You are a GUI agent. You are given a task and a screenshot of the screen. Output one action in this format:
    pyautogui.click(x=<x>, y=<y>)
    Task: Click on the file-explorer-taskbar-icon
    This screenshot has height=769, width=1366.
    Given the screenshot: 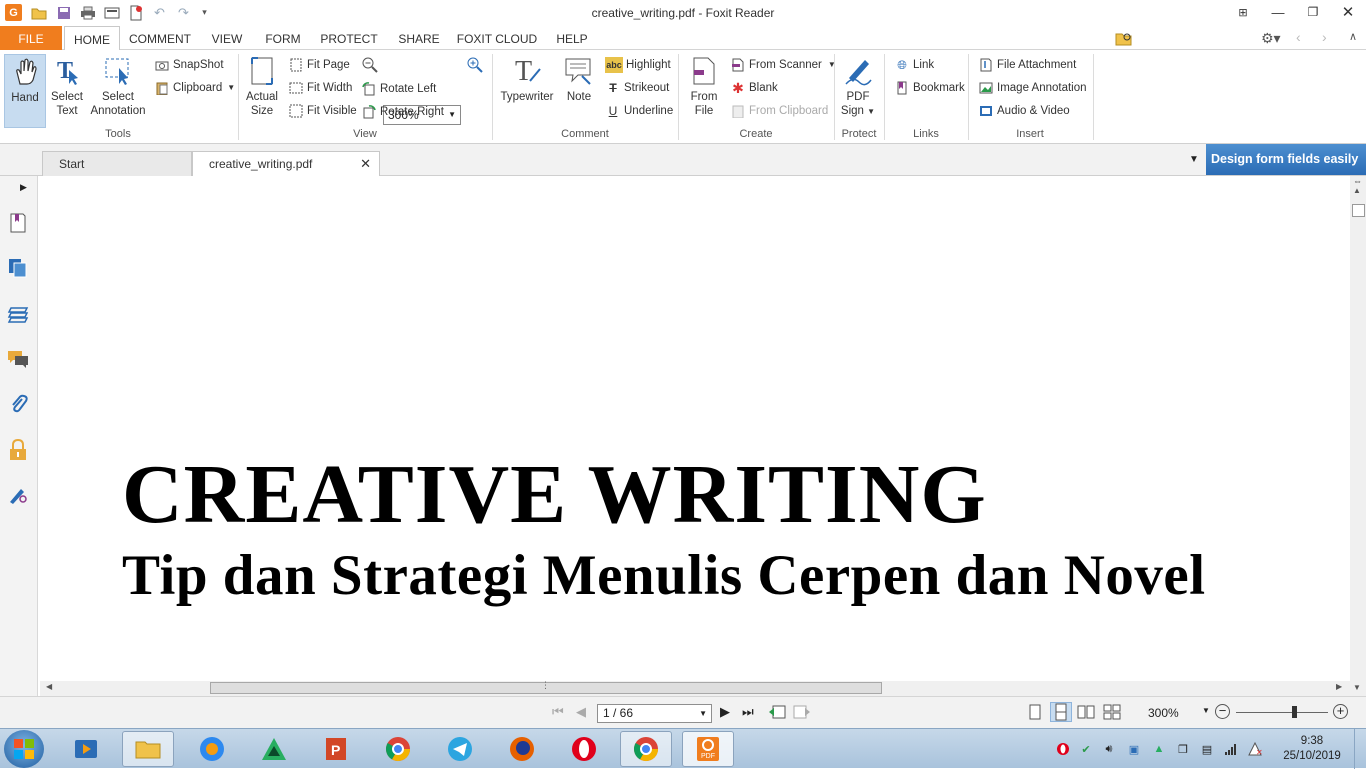 What is the action you would take?
    pyautogui.click(x=148, y=749)
    